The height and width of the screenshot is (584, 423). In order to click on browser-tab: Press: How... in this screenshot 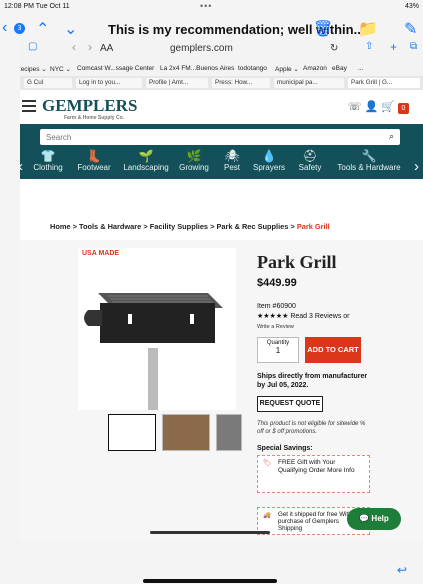, I will do `click(241, 83)`.